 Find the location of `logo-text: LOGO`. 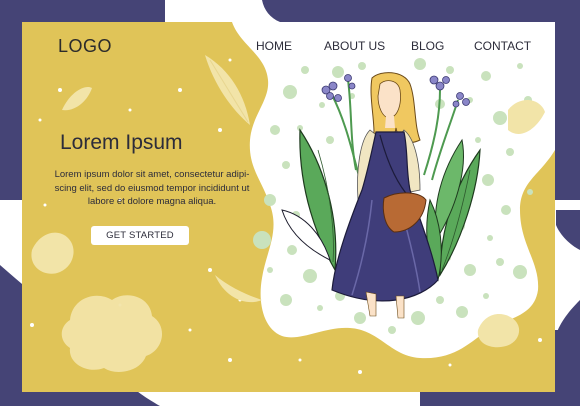

logo-text: LOGO is located at coordinates (85, 46).